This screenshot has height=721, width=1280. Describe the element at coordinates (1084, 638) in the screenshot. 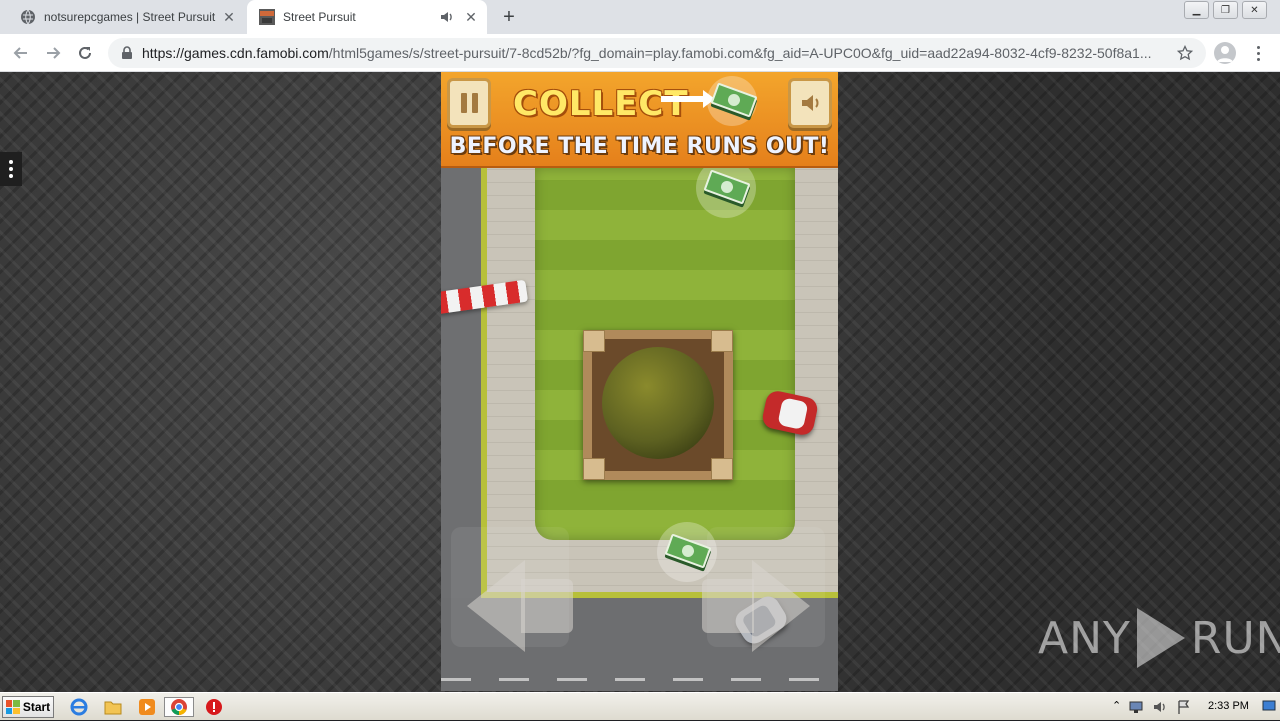

I see `watermark-left: ANY` at that location.